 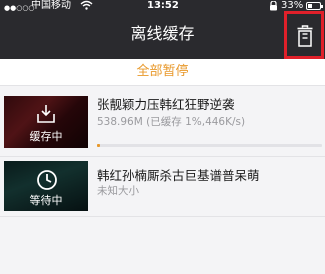 I want to click on progress-fill, so click(x=98, y=145).